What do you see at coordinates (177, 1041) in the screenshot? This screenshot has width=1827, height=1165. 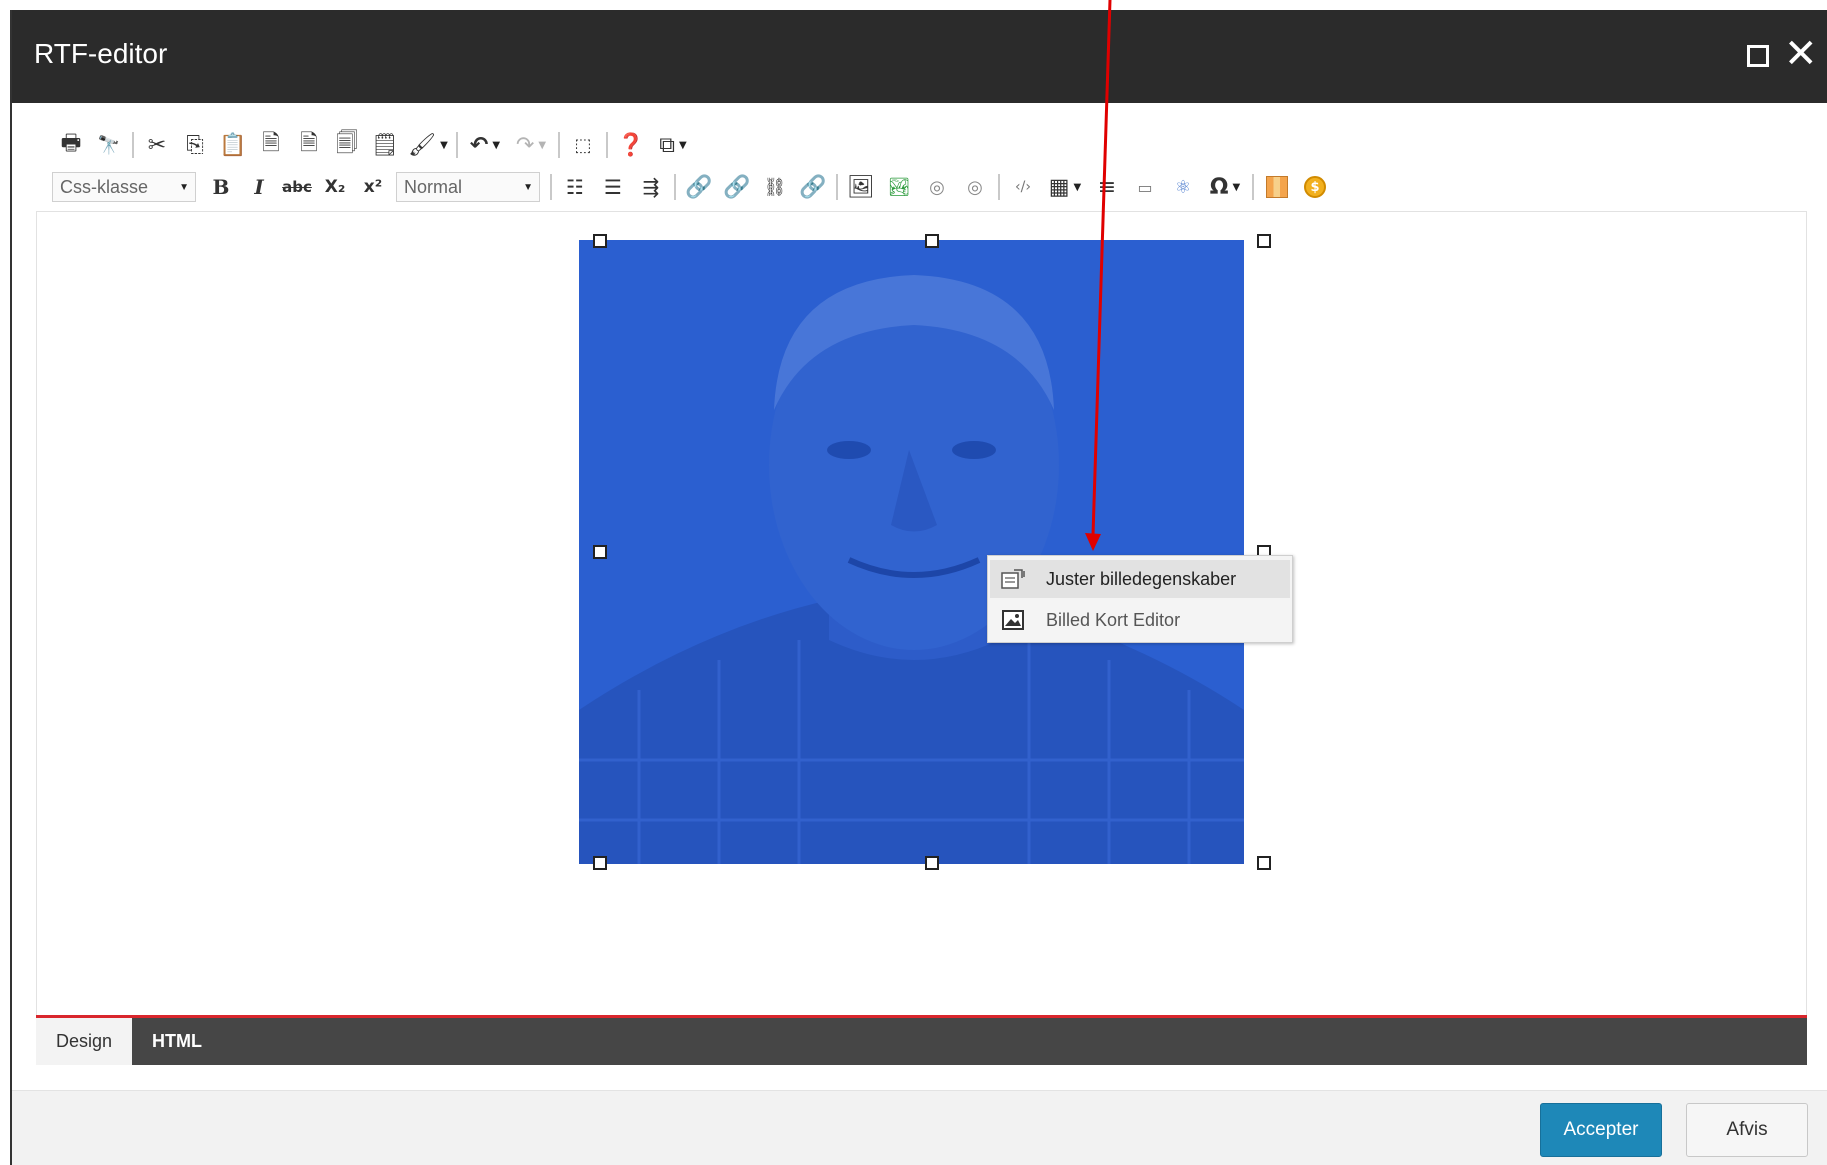 I see `tab-html: HTML` at bounding box center [177, 1041].